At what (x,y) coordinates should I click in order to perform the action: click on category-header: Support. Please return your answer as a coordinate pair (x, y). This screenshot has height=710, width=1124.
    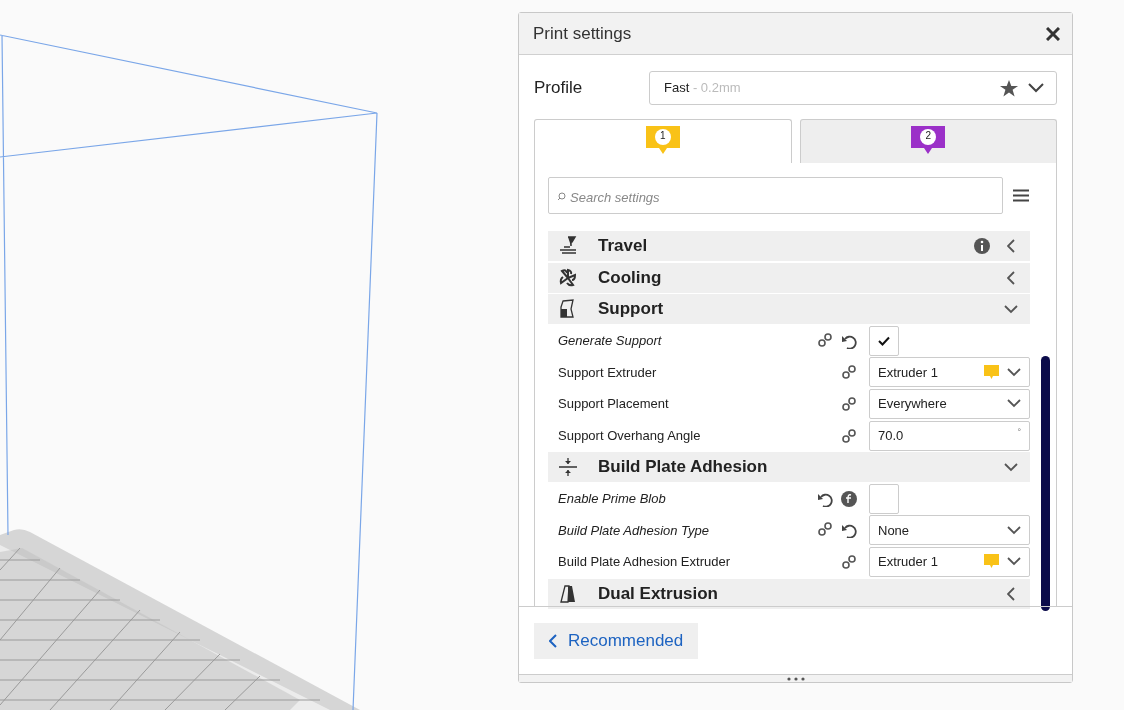
    Looking at the image, I should click on (789, 309).